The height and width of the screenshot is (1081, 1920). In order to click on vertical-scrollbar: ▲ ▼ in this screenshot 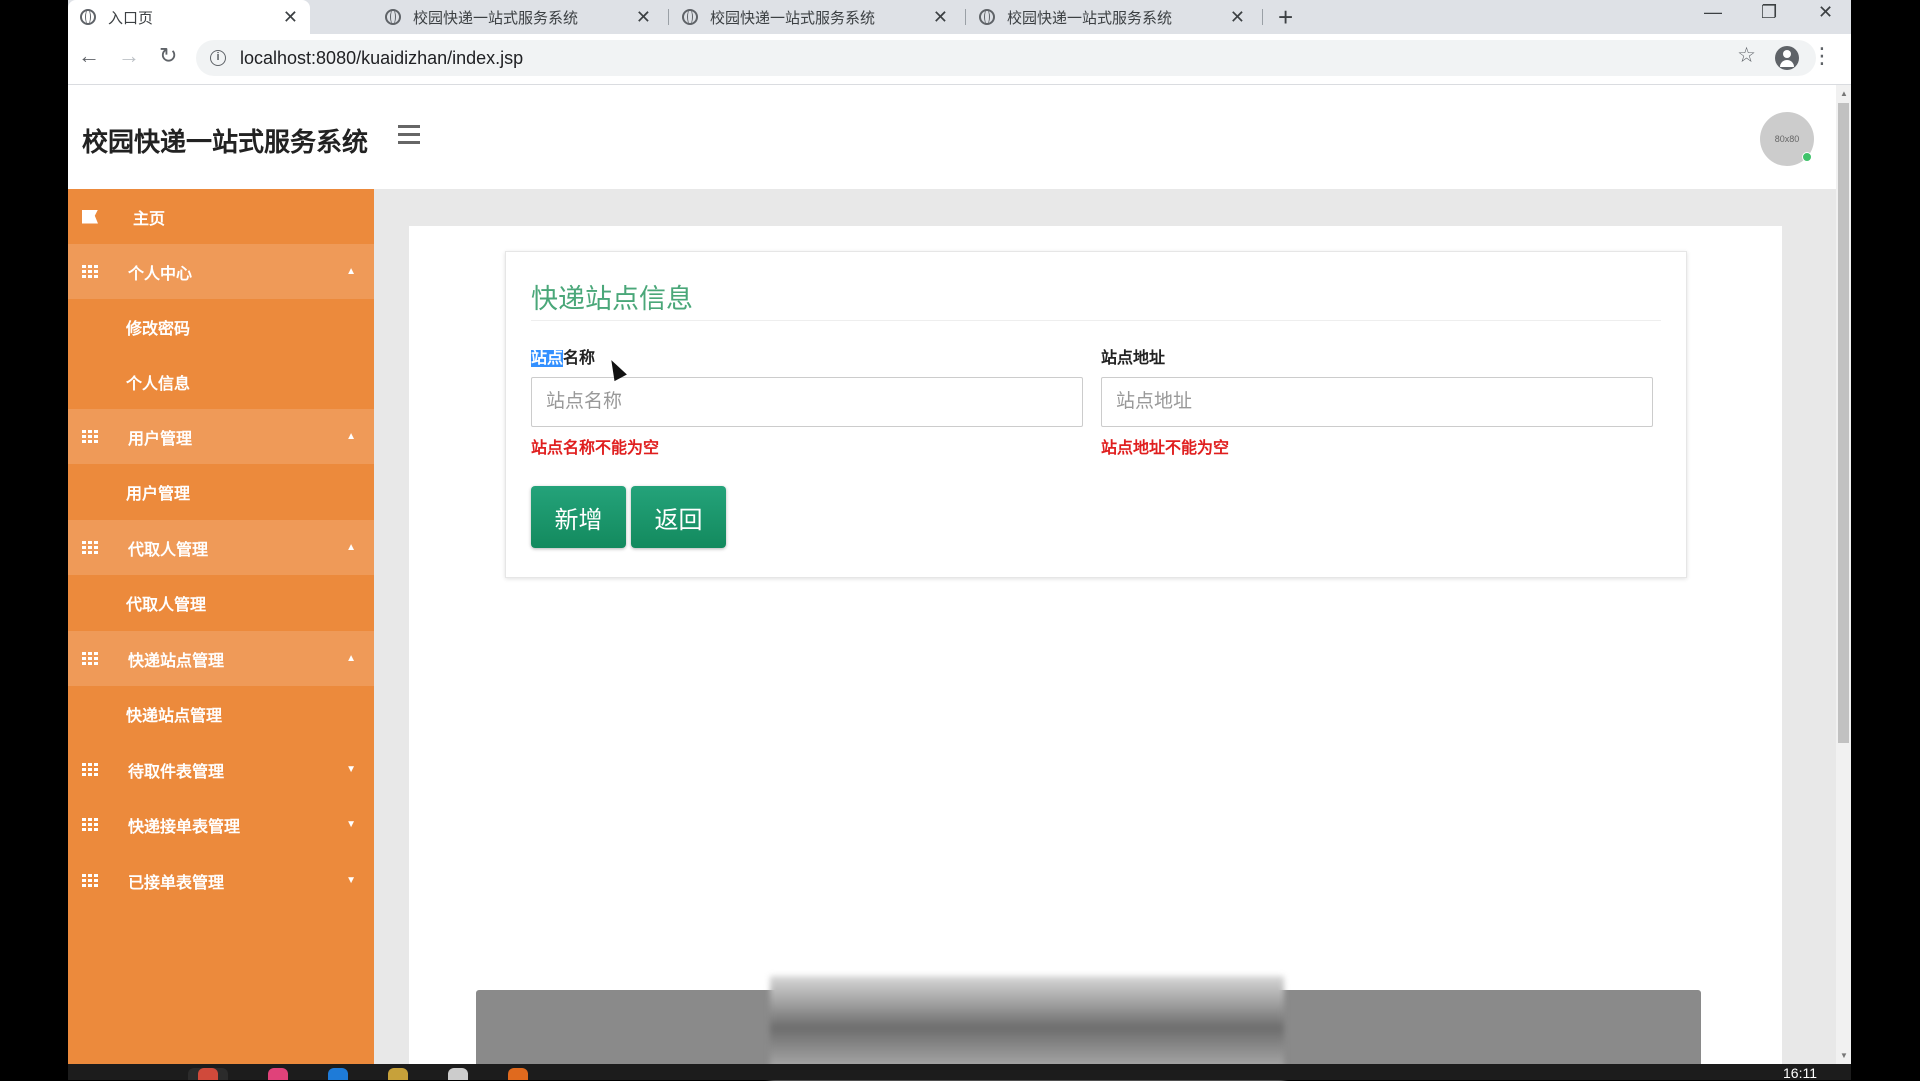, I will do `click(1843, 574)`.